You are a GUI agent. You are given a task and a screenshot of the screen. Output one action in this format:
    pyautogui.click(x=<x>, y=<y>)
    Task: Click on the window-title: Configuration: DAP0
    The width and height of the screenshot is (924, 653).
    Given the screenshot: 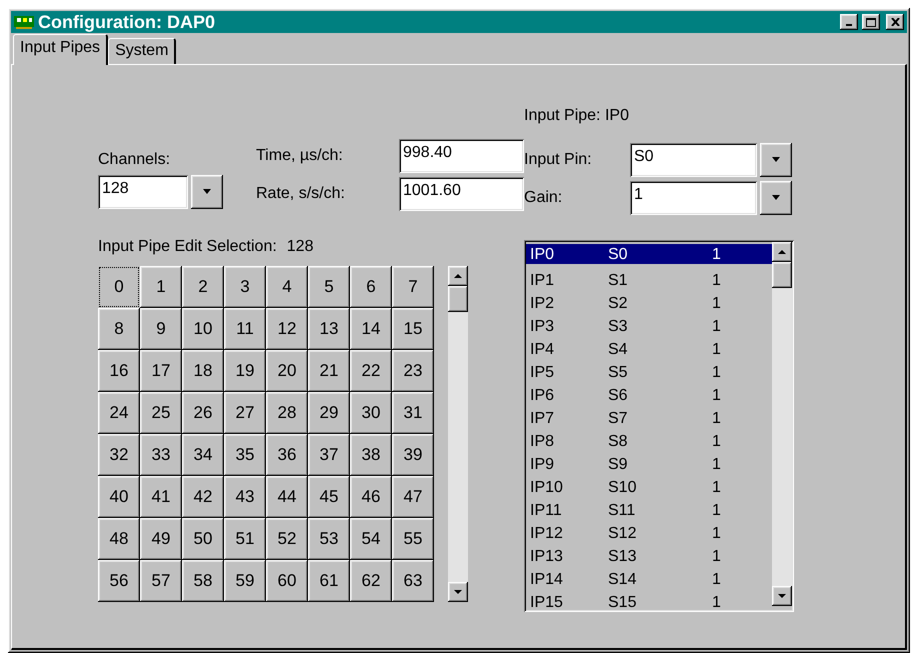 What is the action you would take?
    pyautogui.click(x=127, y=22)
    